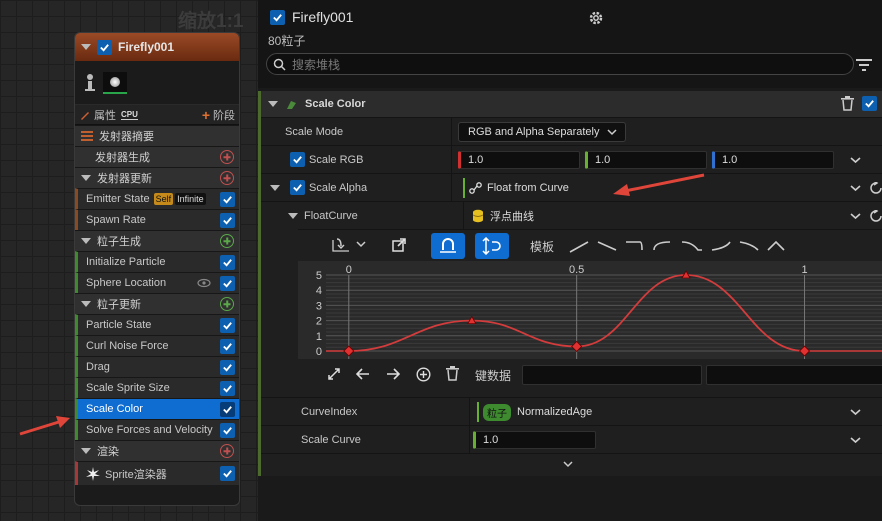 This screenshot has width=882, height=521. What do you see at coordinates (571, 104) in the screenshot?
I see `section-header: Scale Color` at bounding box center [571, 104].